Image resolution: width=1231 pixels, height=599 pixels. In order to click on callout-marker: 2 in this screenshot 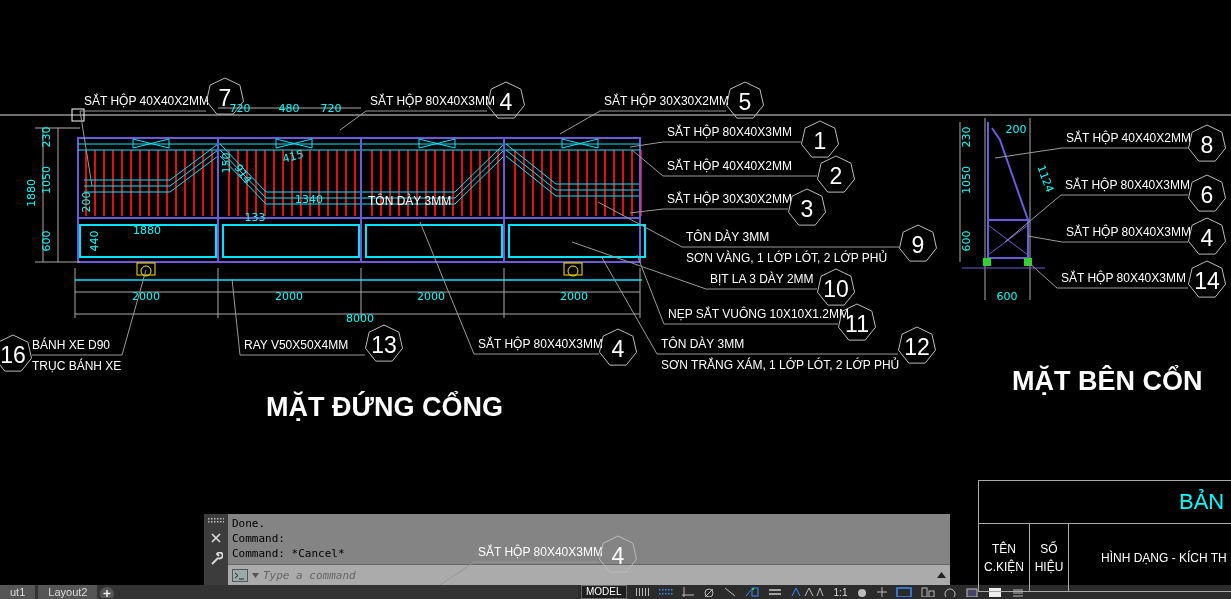, I will do `click(836, 174)`.